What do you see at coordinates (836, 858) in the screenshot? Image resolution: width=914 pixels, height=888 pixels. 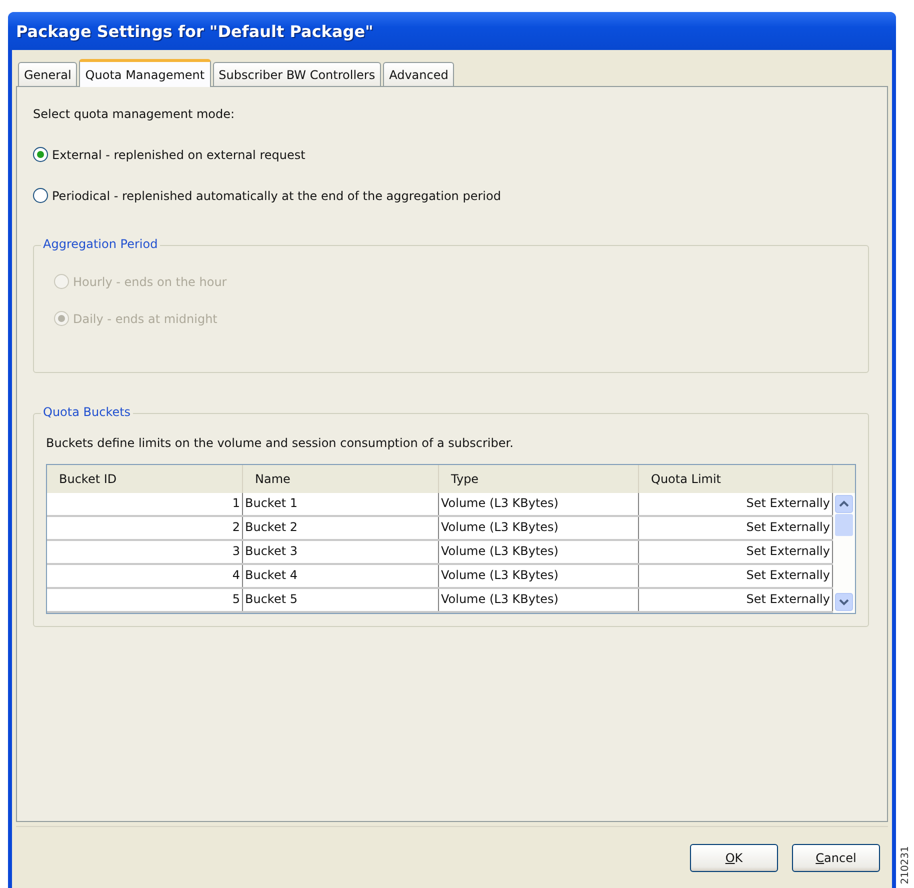 I see `dialog-button: Cancel` at bounding box center [836, 858].